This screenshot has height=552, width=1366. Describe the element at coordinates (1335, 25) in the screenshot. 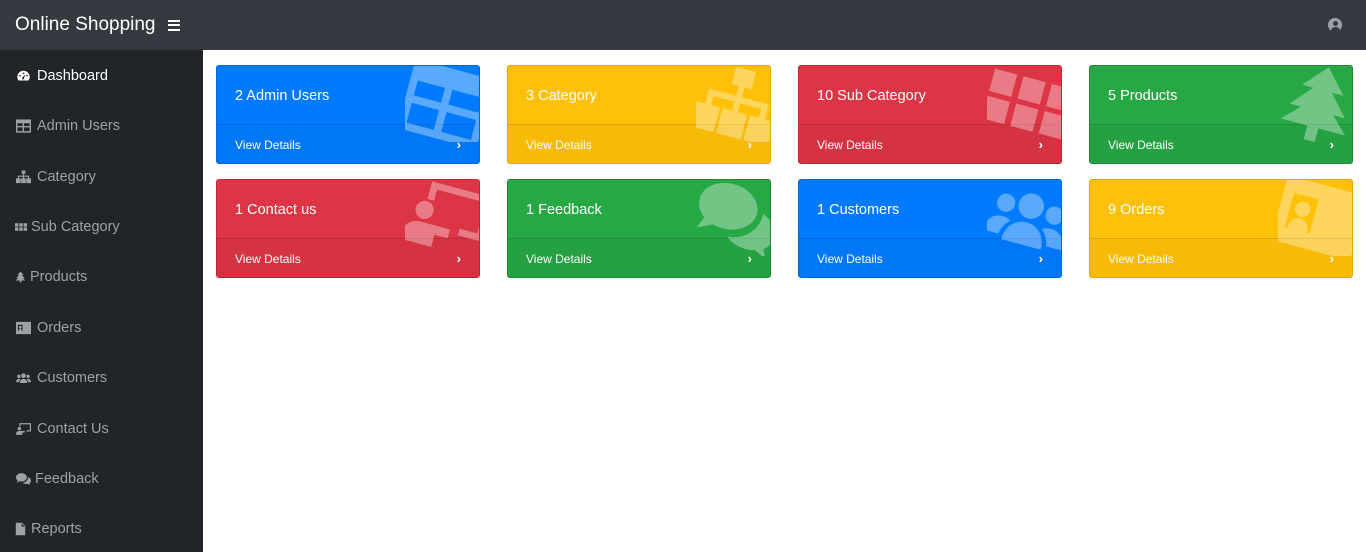

I see `user-circle-icon` at that location.